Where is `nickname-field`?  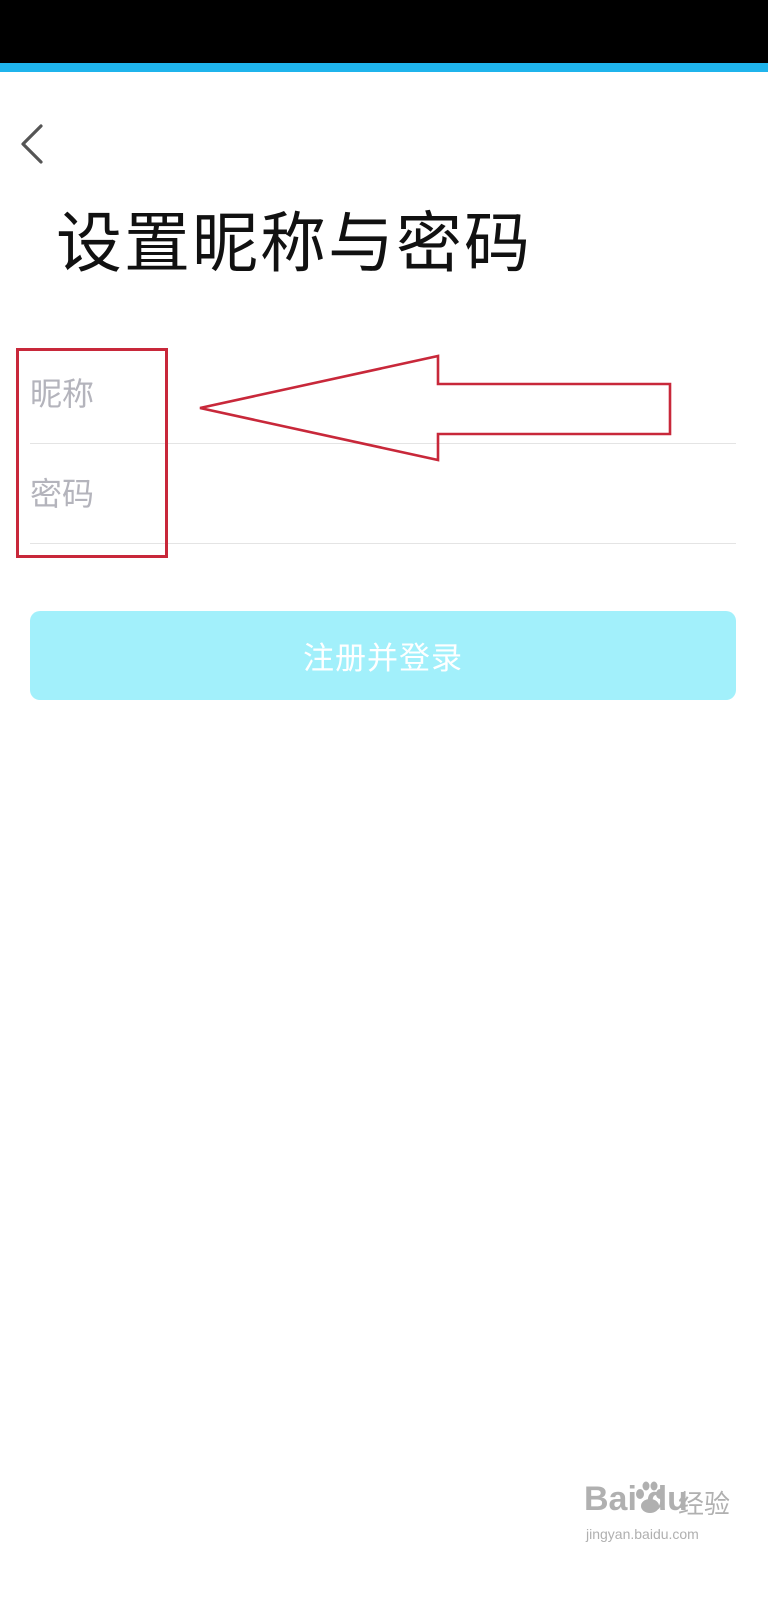
nickname-field is located at coordinates (383, 394).